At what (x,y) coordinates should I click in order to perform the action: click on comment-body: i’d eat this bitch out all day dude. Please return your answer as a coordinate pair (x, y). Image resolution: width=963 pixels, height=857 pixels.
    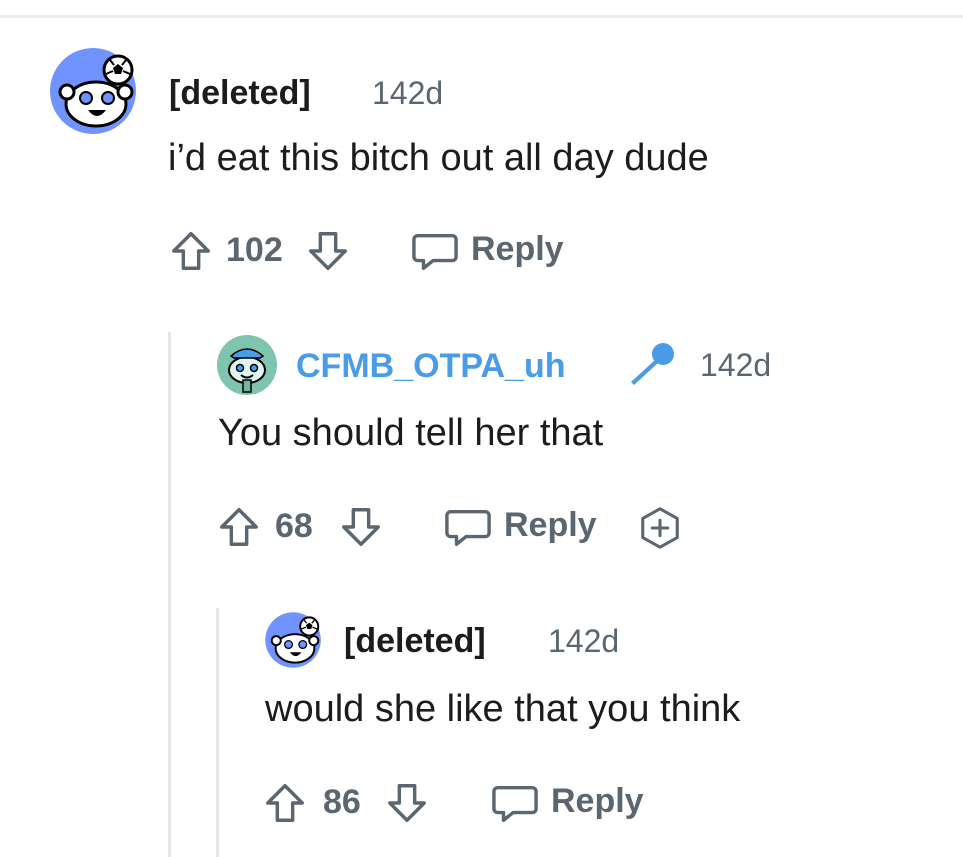
    Looking at the image, I should click on (438, 158).